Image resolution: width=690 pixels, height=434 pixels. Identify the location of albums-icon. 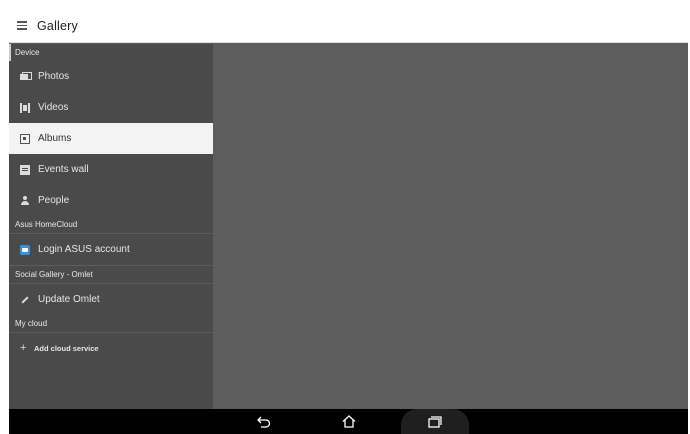
(25, 138).